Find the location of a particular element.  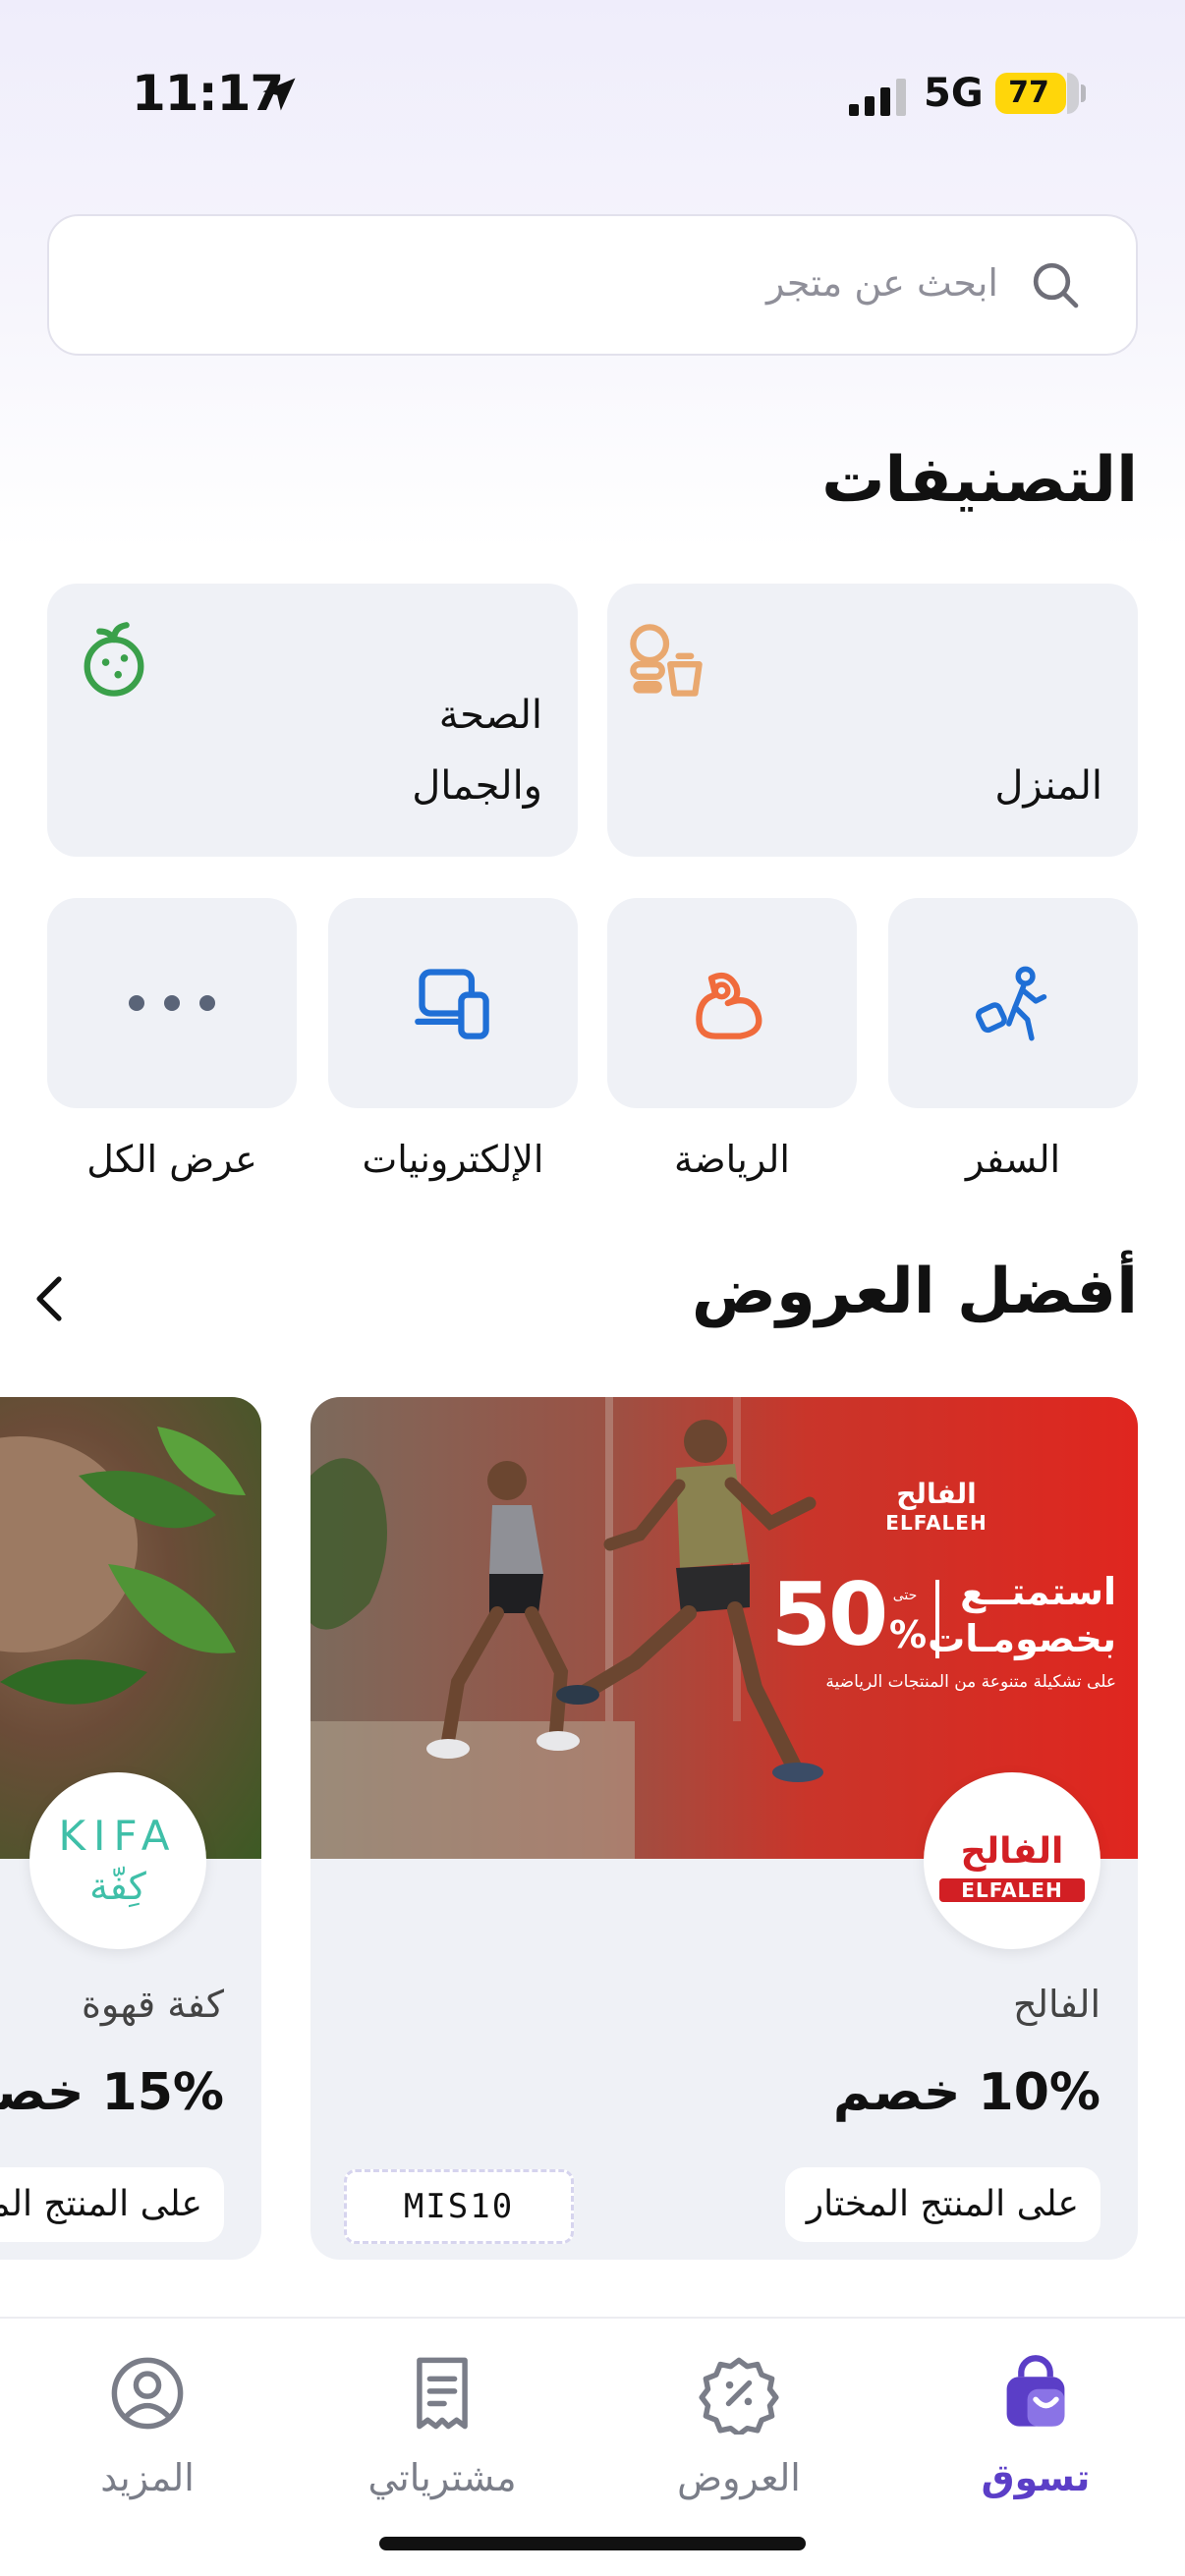

best-offers-title: أفضل العروض is located at coordinates (914, 1292).